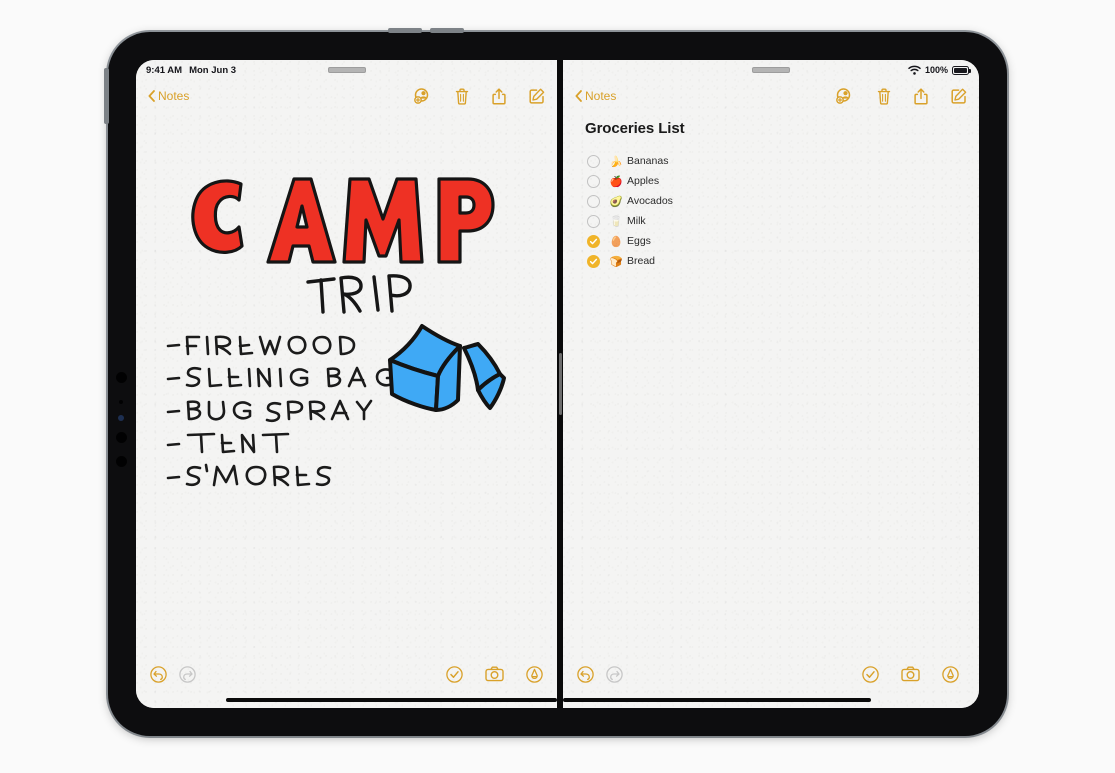 This screenshot has width=1115, height=773. Describe the element at coordinates (447, 368) in the screenshot. I see `tent-drawing` at that location.